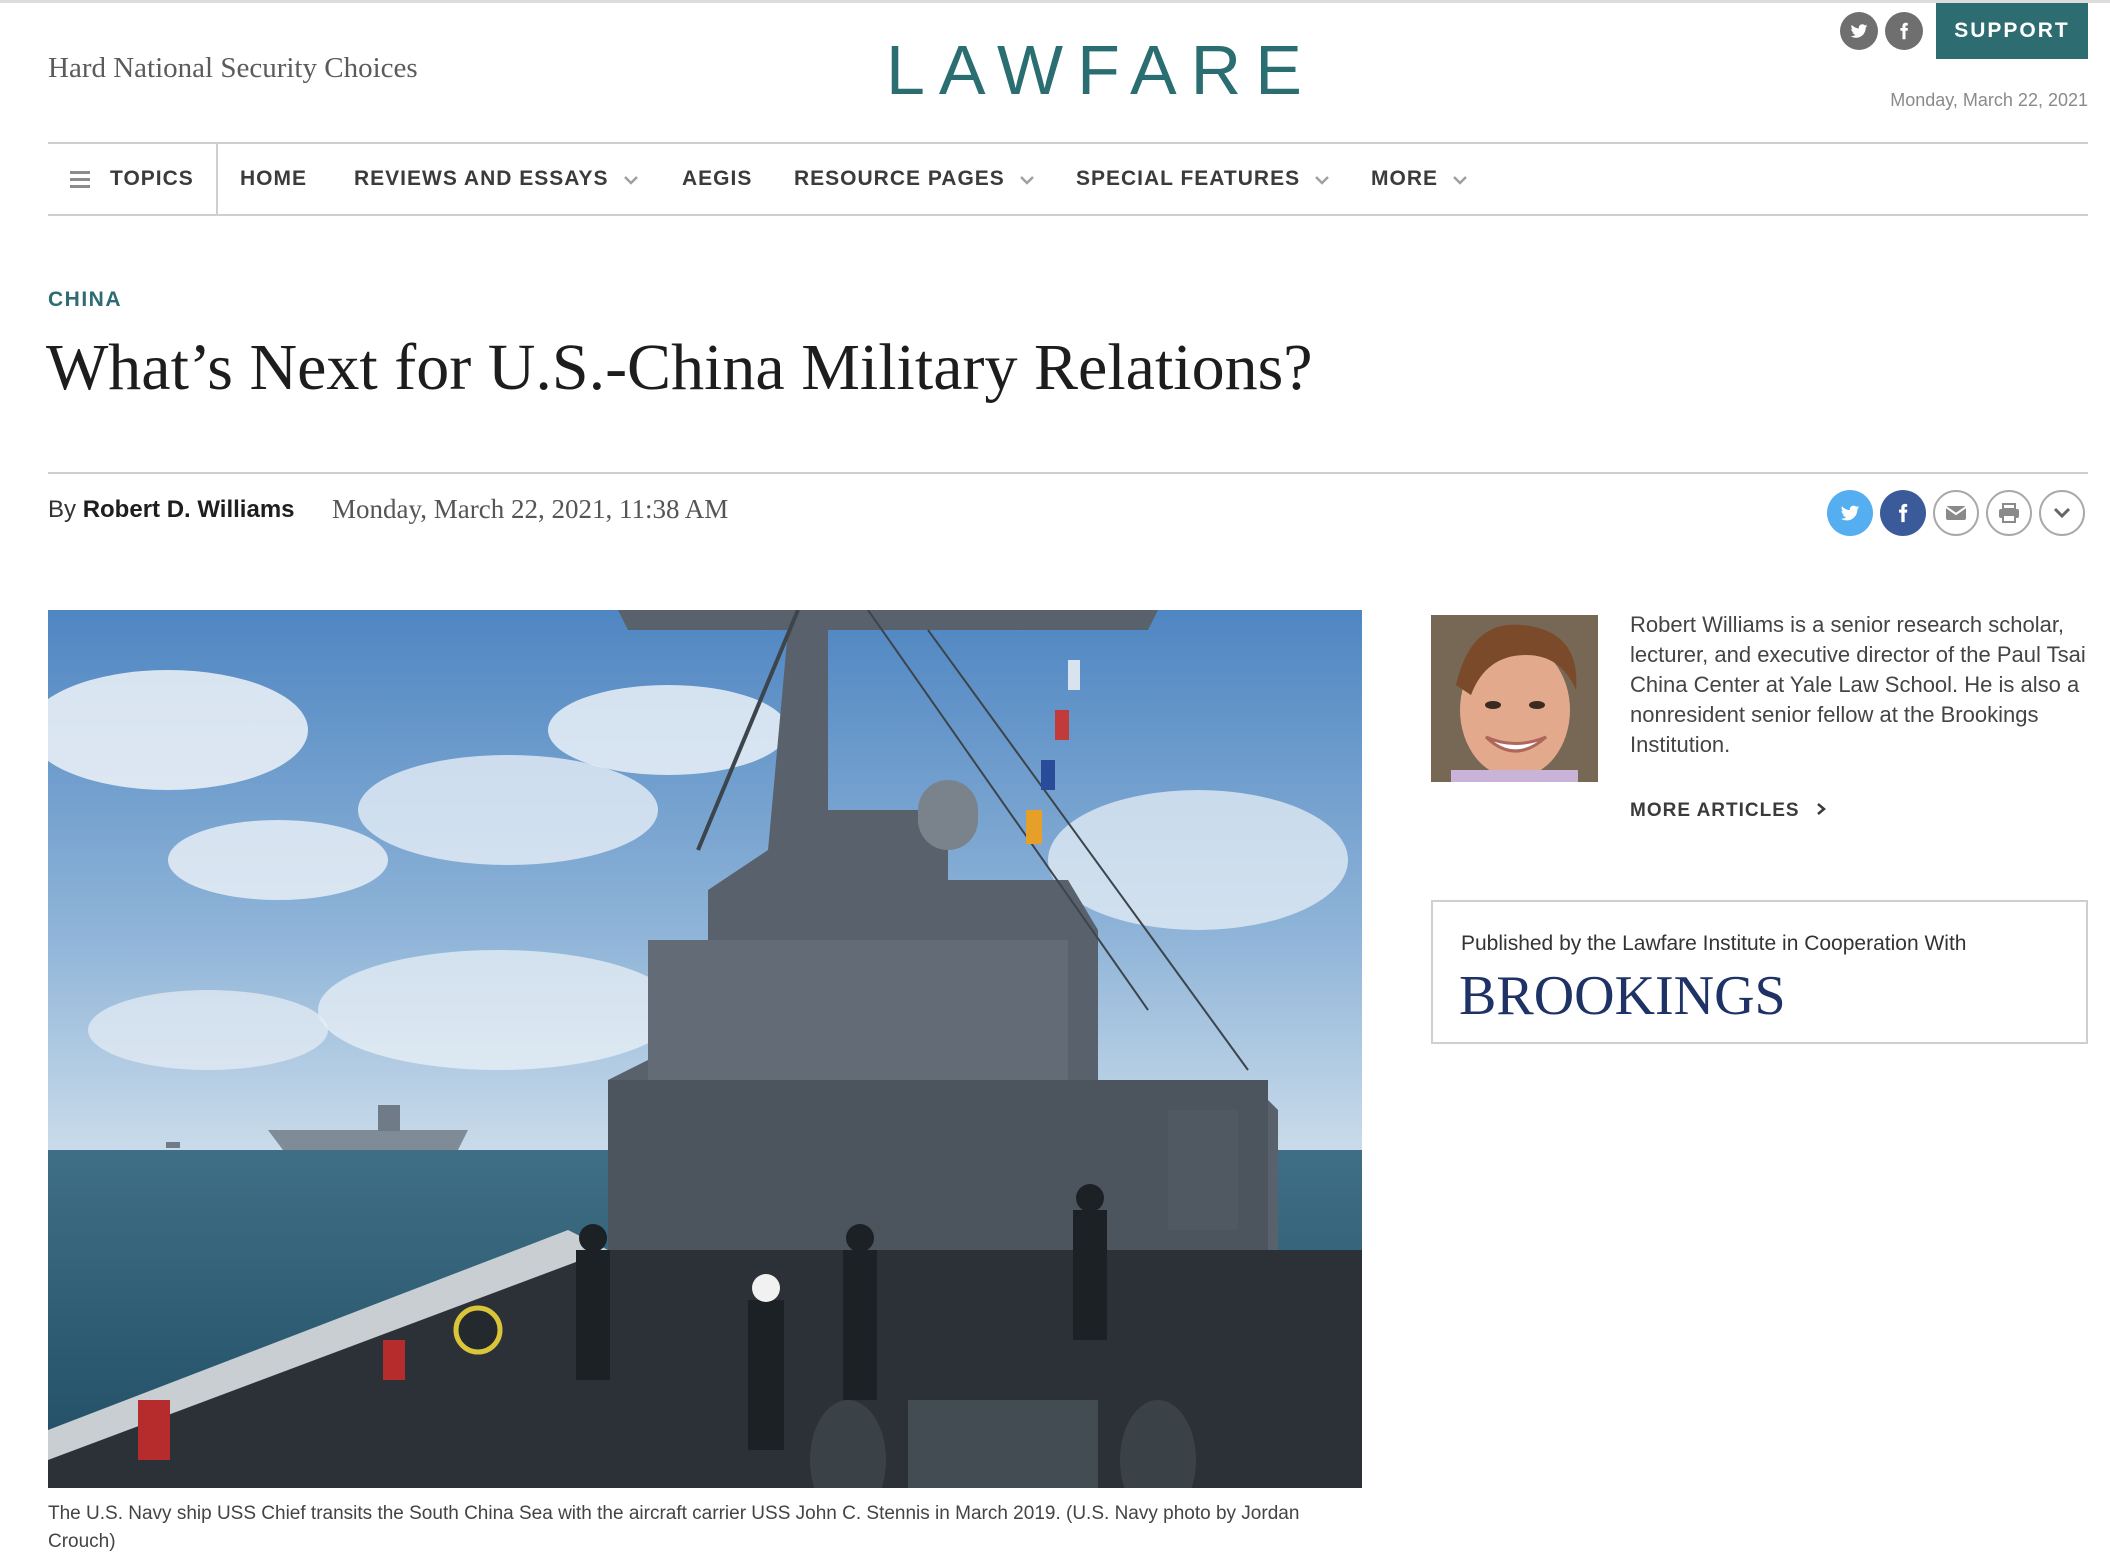  I want to click on brookings-logo: BROOKINGS, so click(1622, 996).